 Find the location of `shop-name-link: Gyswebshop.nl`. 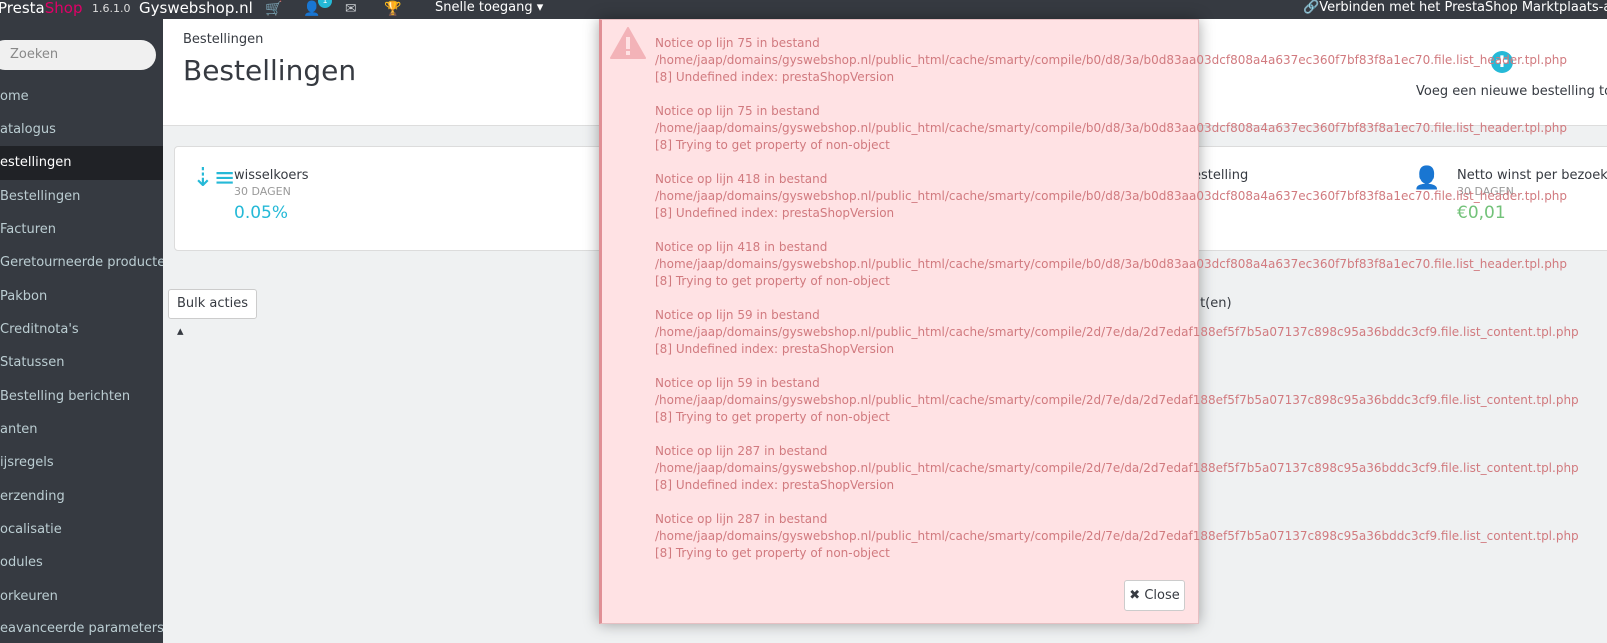

shop-name-link: Gyswebshop.nl is located at coordinates (196, 8).